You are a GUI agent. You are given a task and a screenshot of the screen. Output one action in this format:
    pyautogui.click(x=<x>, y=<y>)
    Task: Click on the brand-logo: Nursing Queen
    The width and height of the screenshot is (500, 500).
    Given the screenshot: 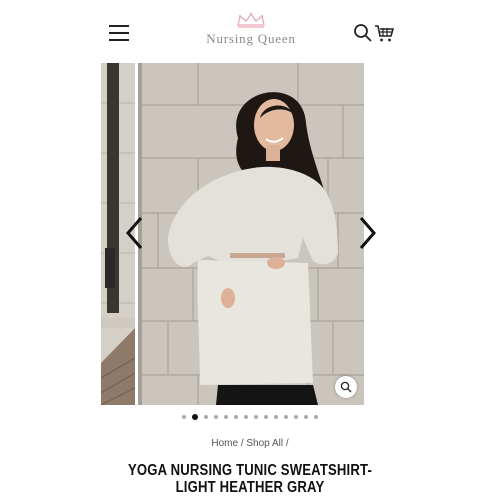 What is the action you would take?
    pyautogui.click(x=251, y=29)
    